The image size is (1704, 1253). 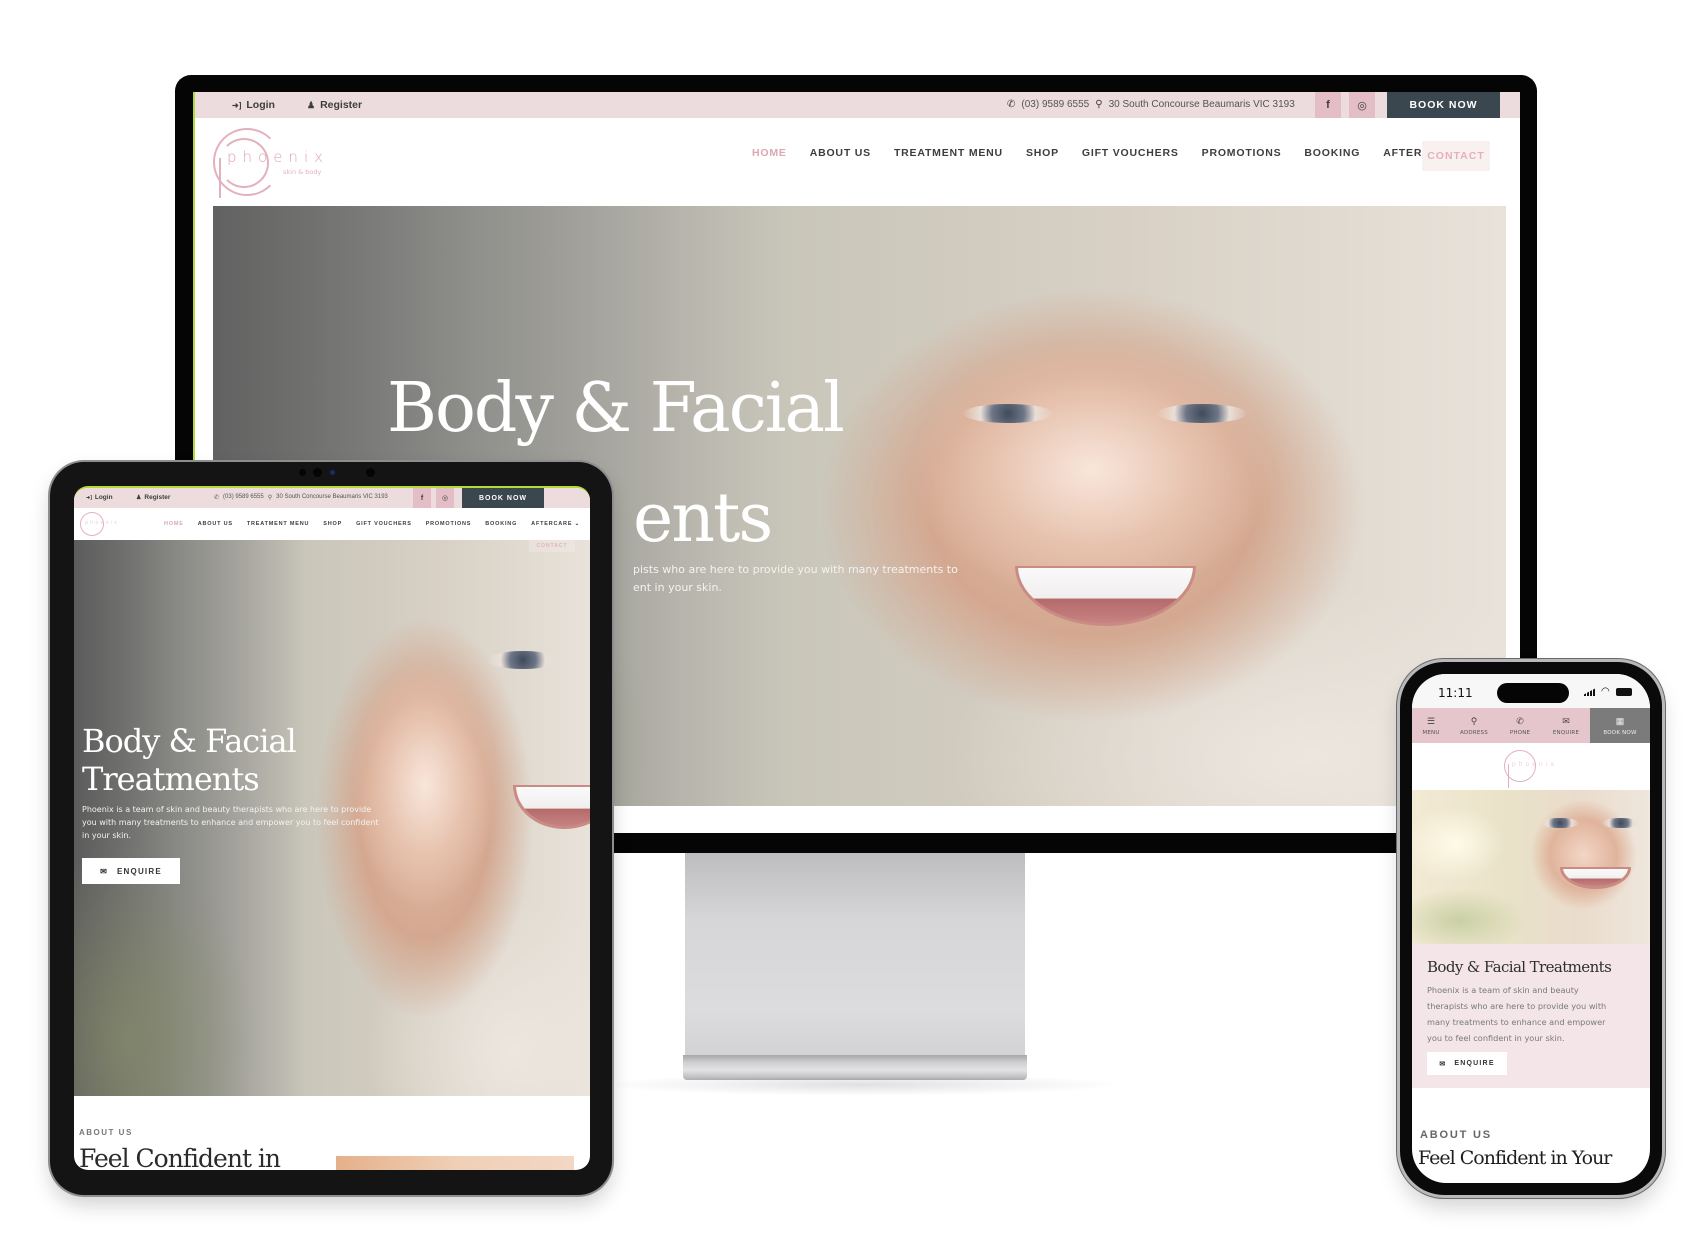 What do you see at coordinates (302, 172) in the screenshot?
I see `logo-tagline: skin & body` at bounding box center [302, 172].